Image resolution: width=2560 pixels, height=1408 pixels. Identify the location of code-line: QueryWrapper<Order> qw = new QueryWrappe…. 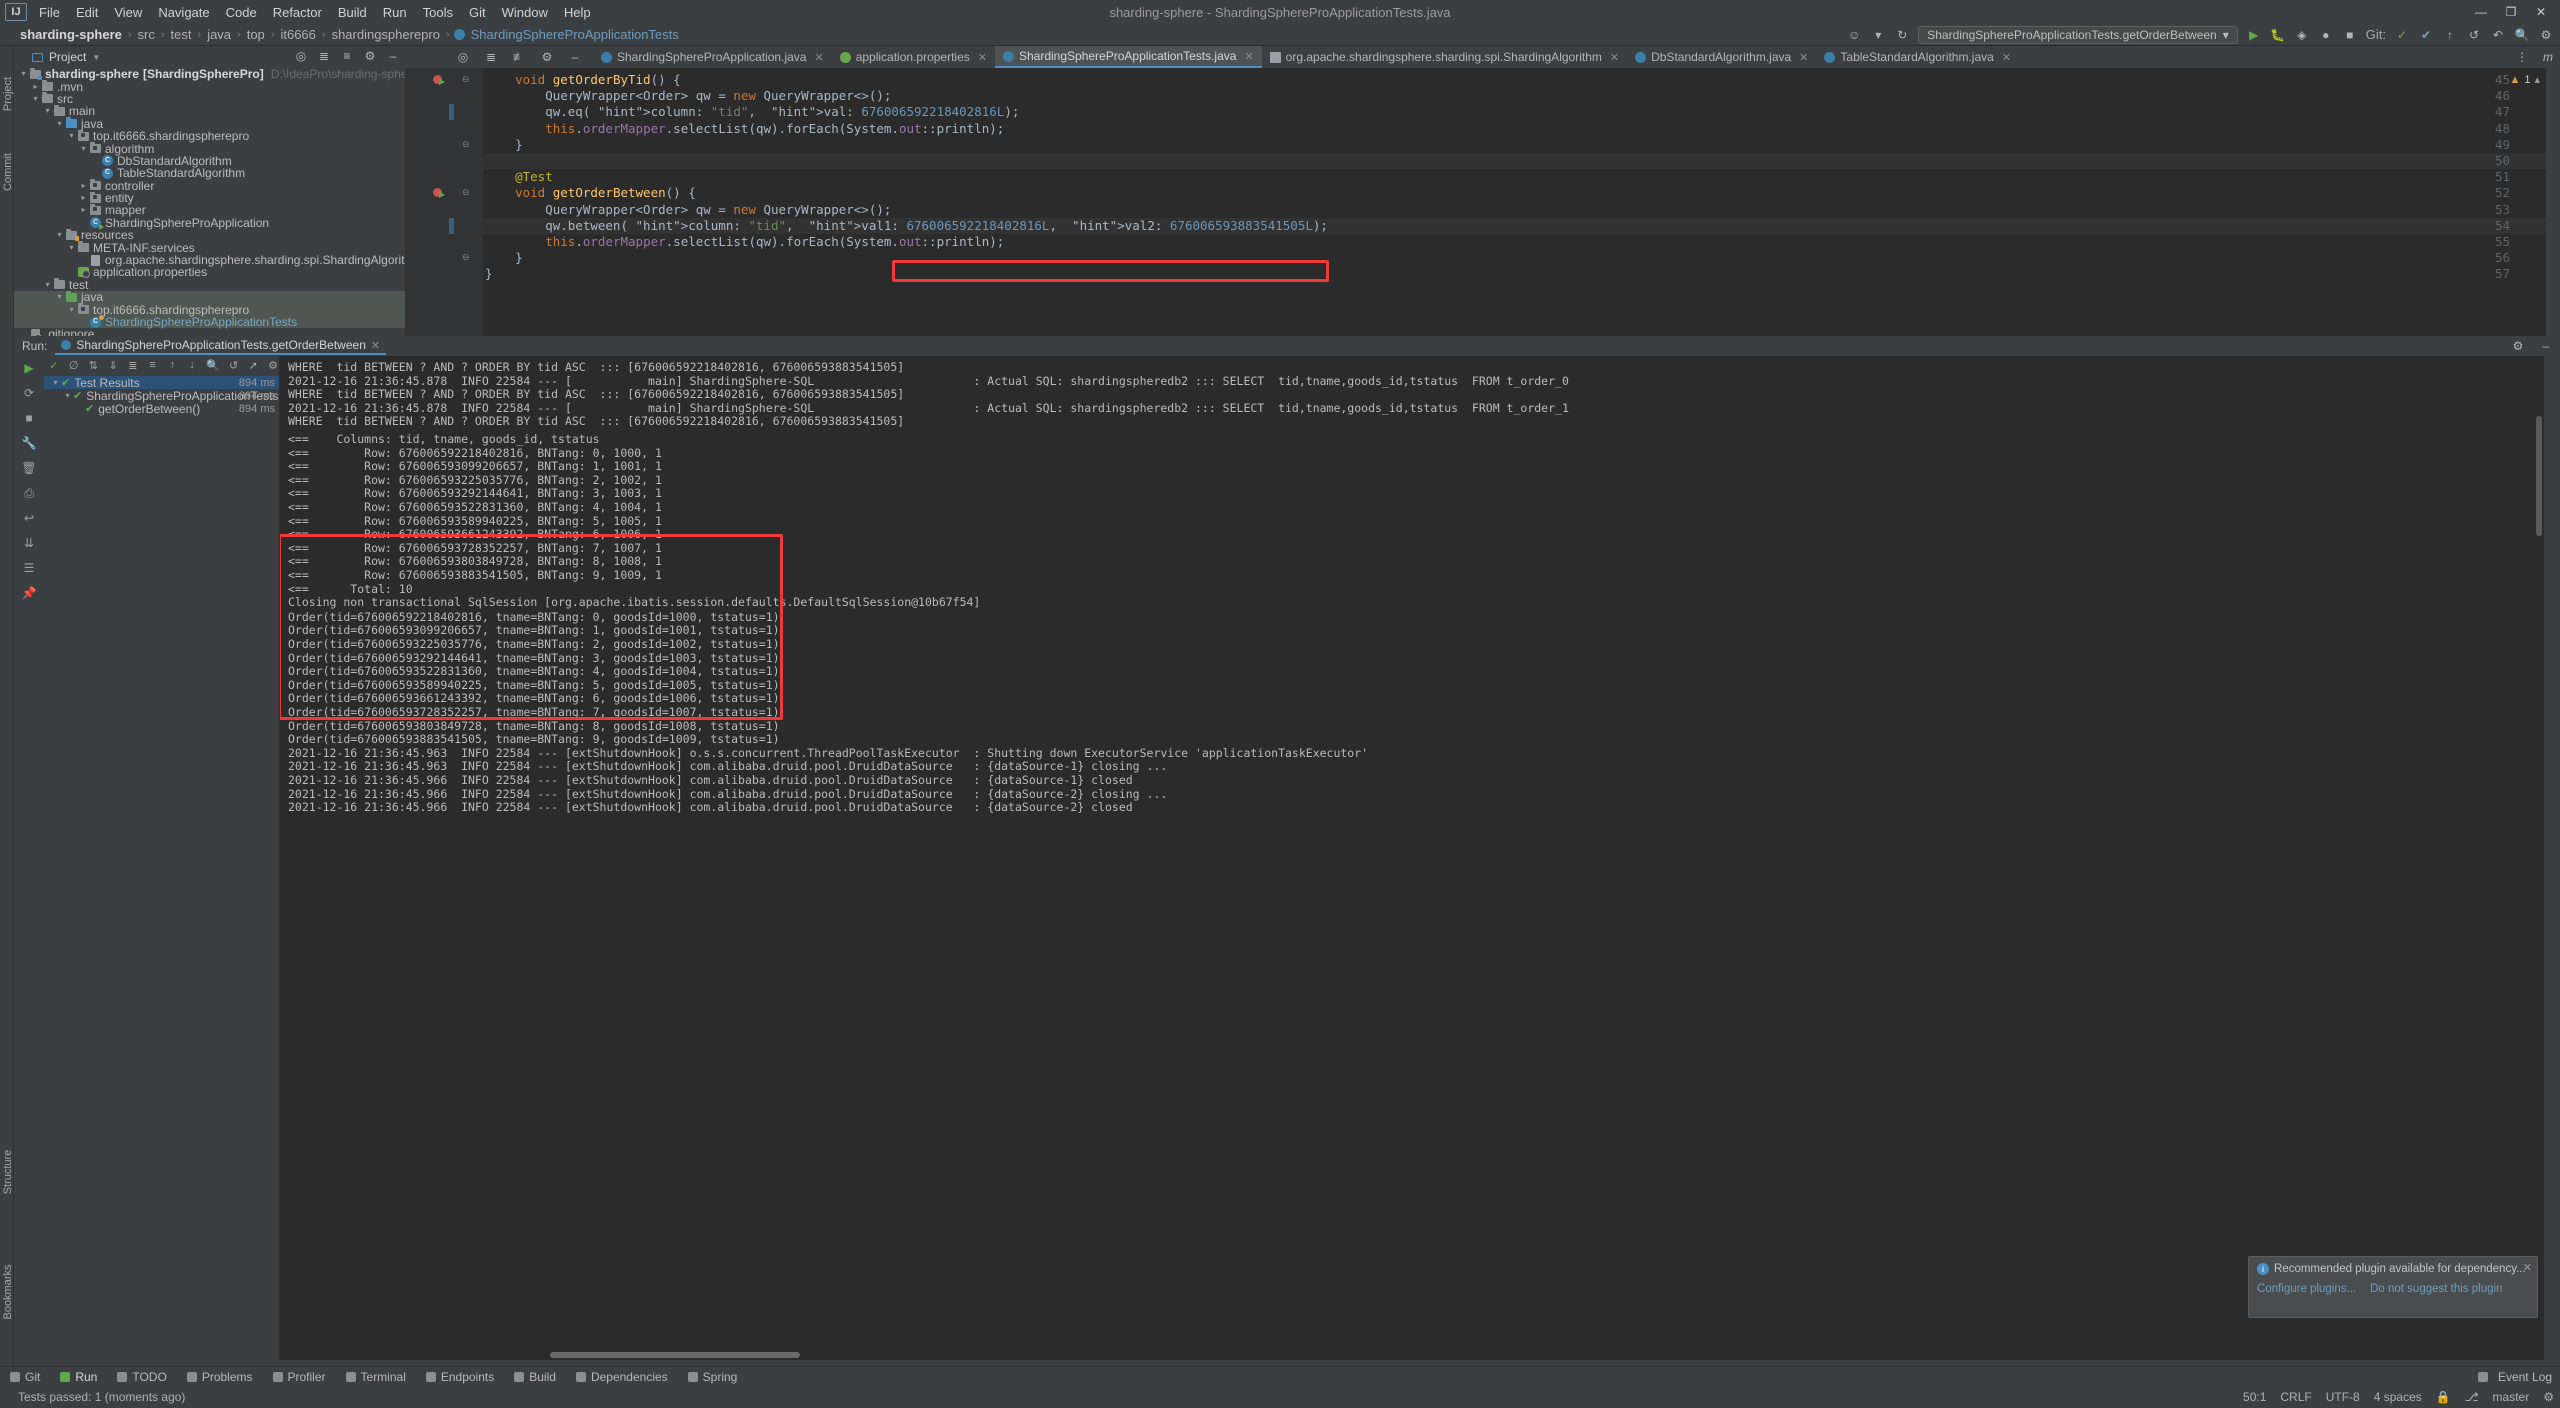
(688, 210).